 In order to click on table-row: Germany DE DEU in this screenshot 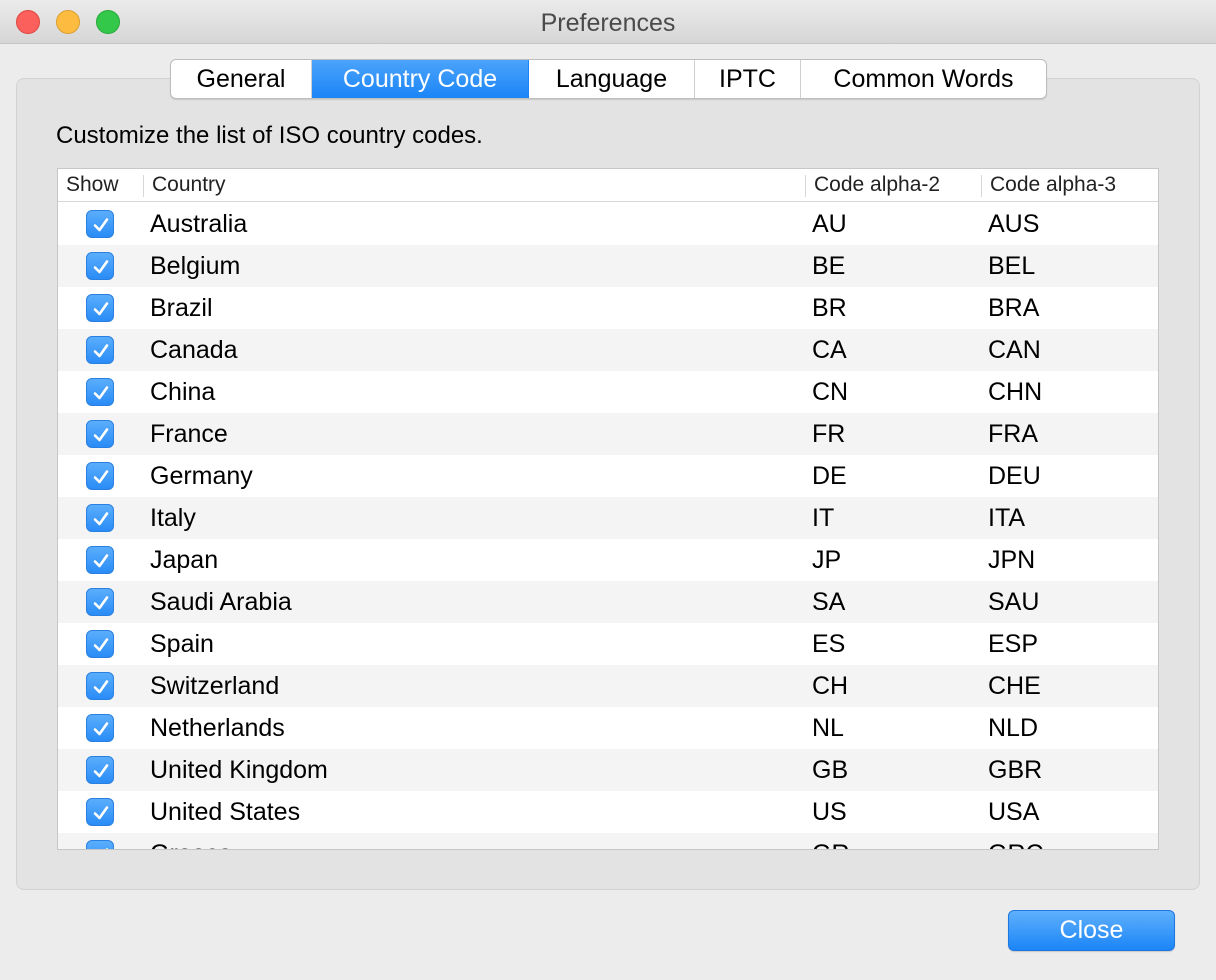, I will do `click(608, 476)`.